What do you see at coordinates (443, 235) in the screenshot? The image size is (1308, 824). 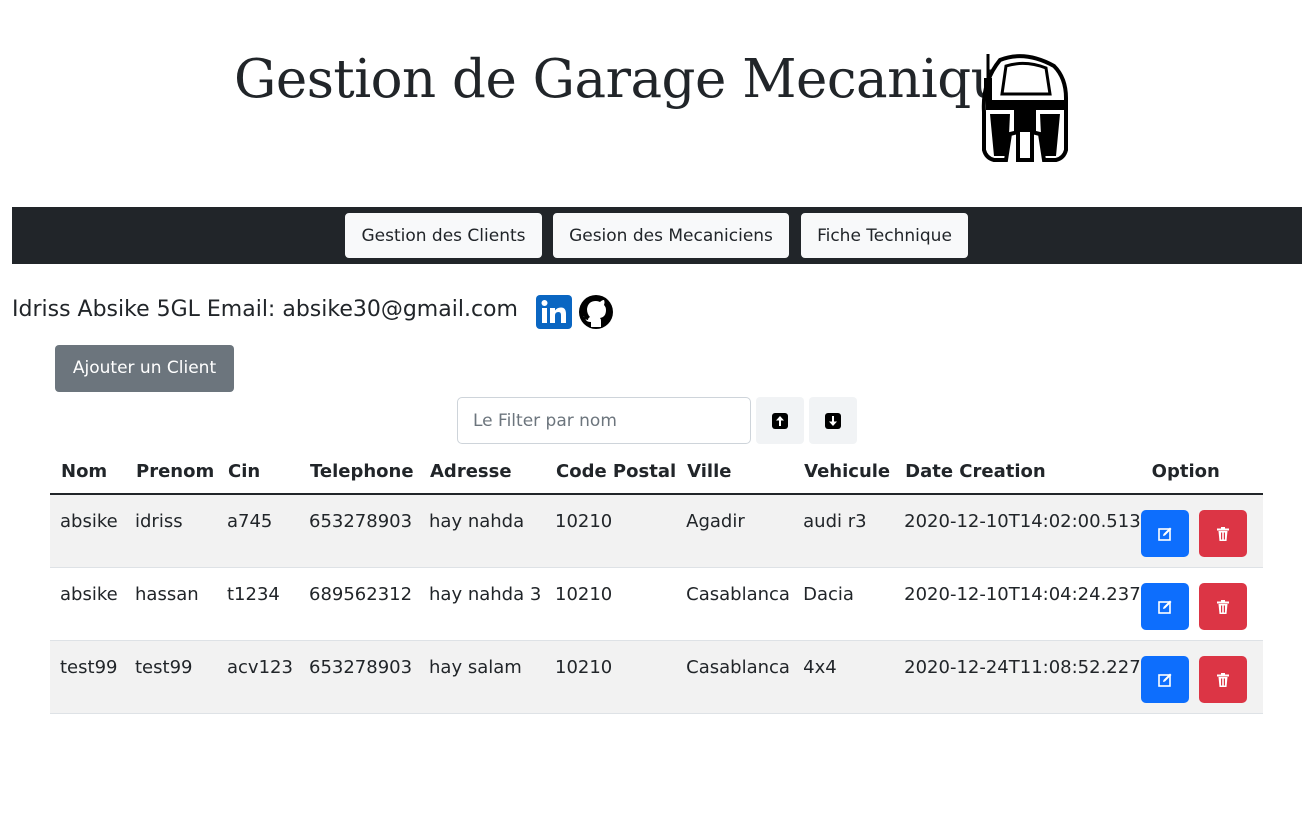 I see `nav-gestion-clients-button: Gestion des Clients` at bounding box center [443, 235].